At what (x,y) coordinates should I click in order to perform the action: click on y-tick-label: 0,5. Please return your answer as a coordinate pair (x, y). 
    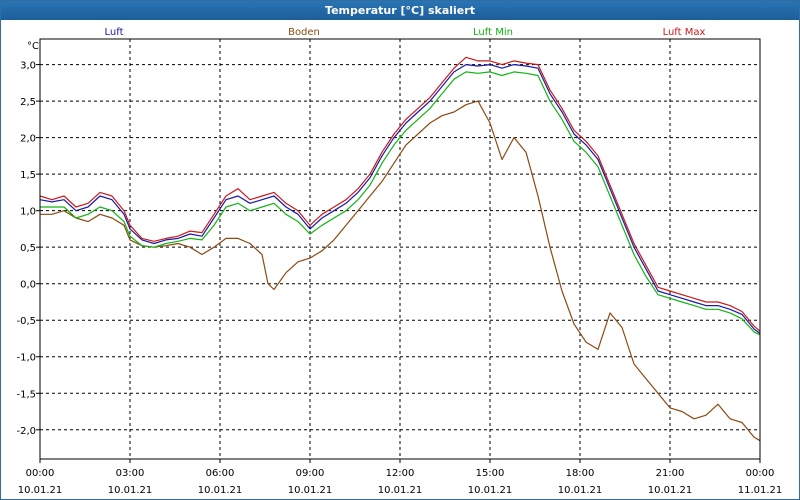
    Looking at the image, I should click on (28, 248).